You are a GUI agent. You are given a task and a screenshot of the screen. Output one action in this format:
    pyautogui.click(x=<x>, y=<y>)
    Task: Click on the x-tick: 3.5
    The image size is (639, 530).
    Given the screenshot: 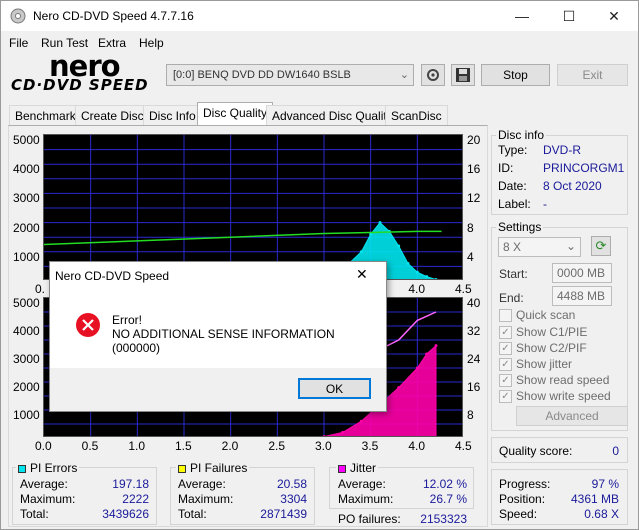 What is the action you would take?
    pyautogui.click(x=370, y=446)
    